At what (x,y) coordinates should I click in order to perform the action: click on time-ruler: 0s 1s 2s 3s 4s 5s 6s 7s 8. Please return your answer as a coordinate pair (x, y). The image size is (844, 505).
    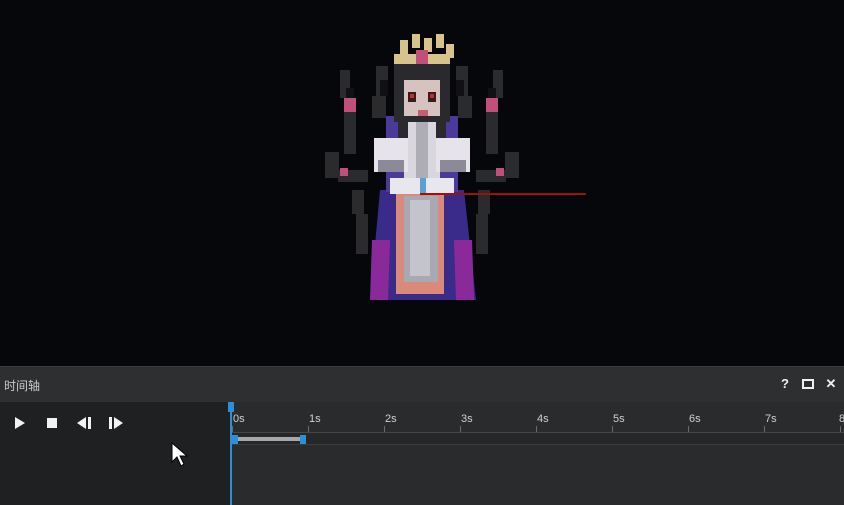
    Looking at the image, I should click on (537, 417).